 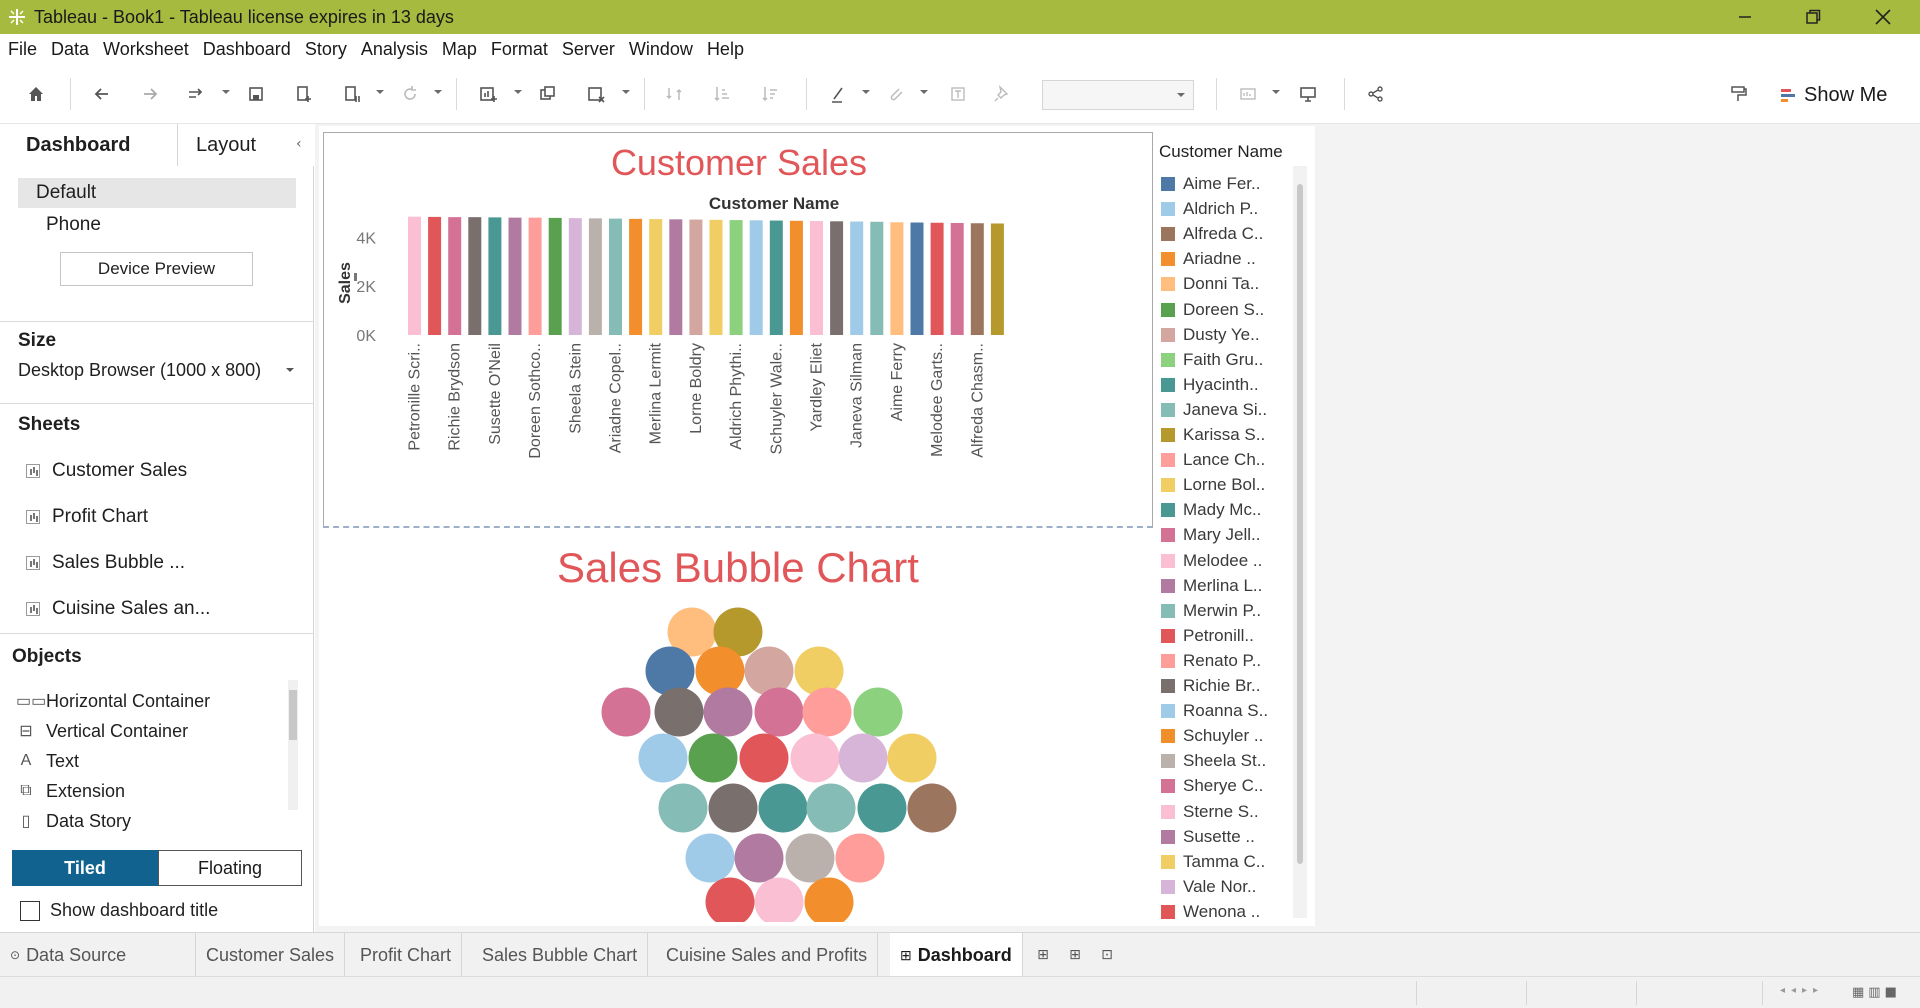 What do you see at coordinates (1118, 95) in the screenshot?
I see `fit-select` at bounding box center [1118, 95].